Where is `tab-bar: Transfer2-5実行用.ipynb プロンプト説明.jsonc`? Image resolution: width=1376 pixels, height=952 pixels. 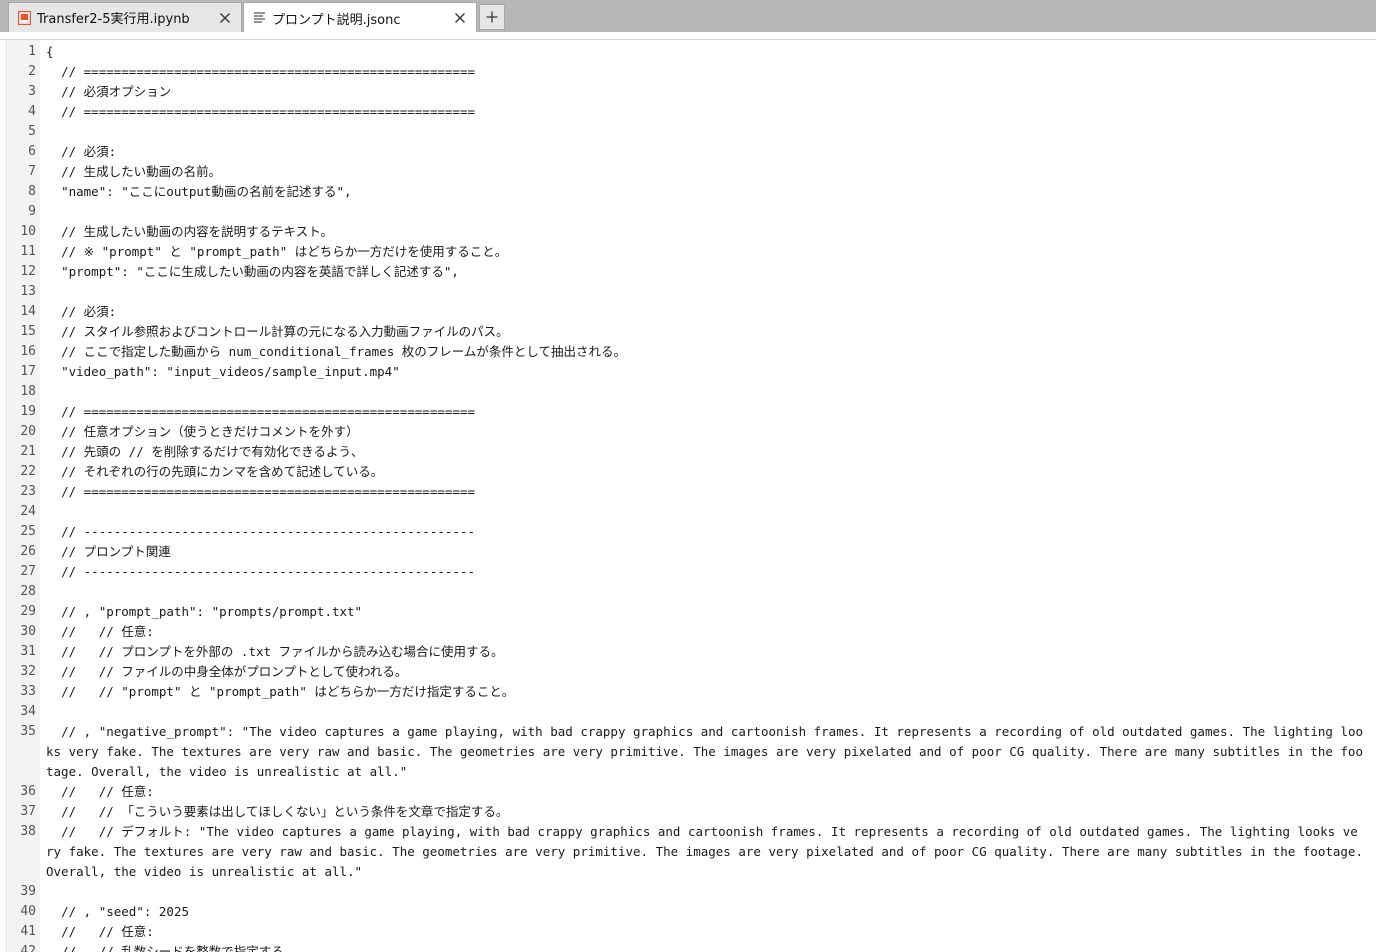 tab-bar: Transfer2-5実行用.ipynb プロンプト説明.jsonc is located at coordinates (688, 16).